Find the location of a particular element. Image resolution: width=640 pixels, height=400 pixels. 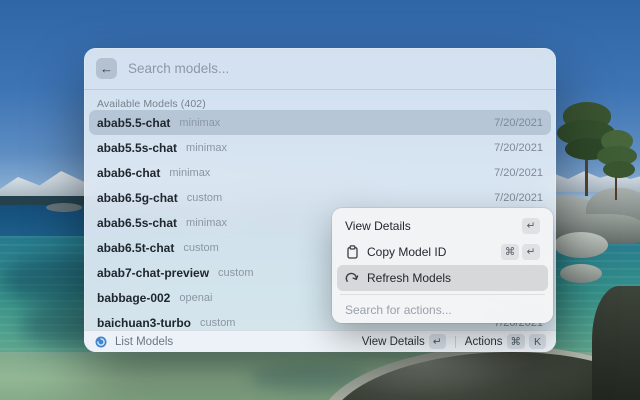

menu-item-label: Copy Model ID is located at coordinates (407, 252).